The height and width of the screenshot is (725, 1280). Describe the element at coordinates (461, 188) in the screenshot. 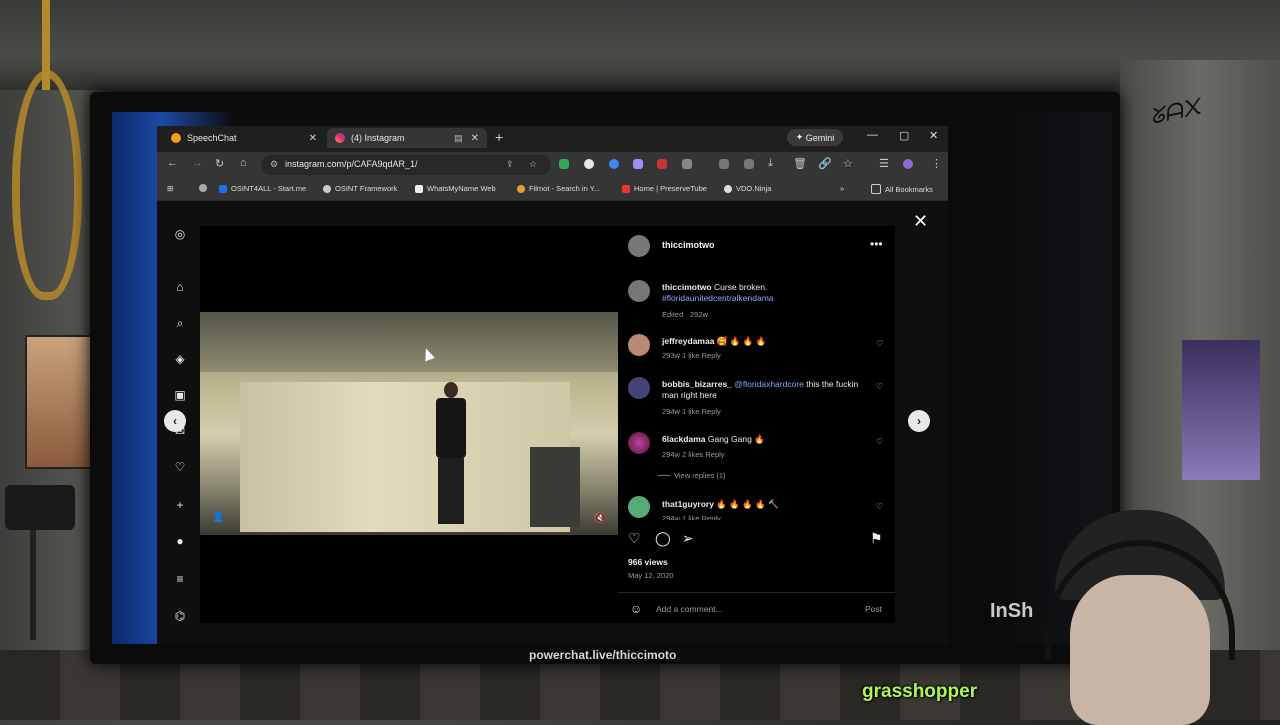

I see `bookmark-label: WhatsMyName Web` at that location.